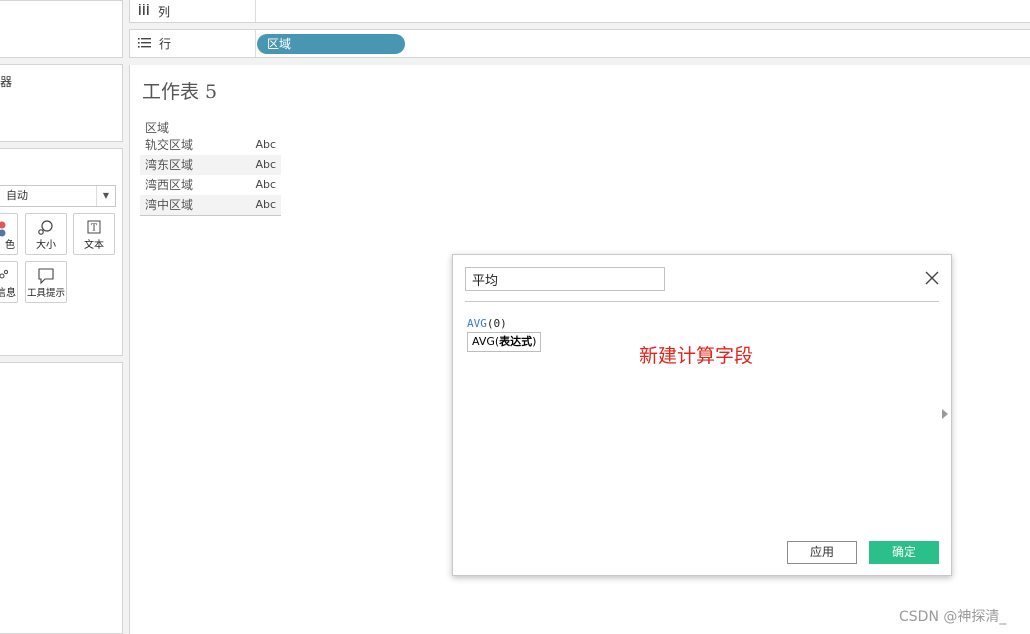  I want to click on rows-label: 行, so click(165, 44).